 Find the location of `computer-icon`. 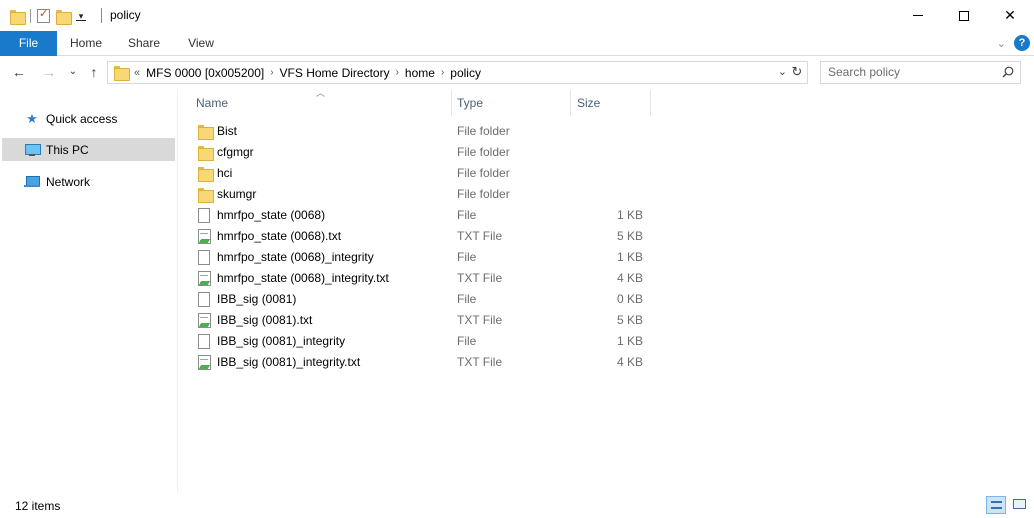

computer-icon is located at coordinates (32, 149).